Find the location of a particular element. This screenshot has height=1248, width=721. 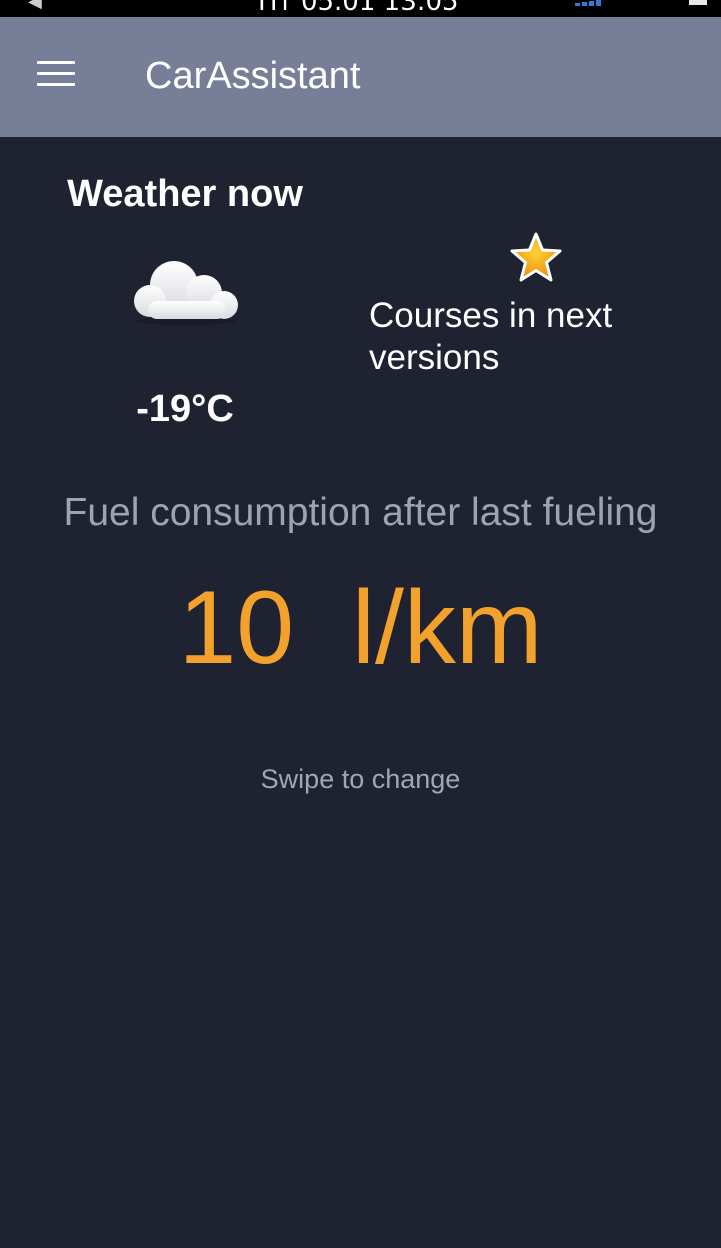

status-bar: ◀ Пт 05.01 13:05 is located at coordinates (360, 8).